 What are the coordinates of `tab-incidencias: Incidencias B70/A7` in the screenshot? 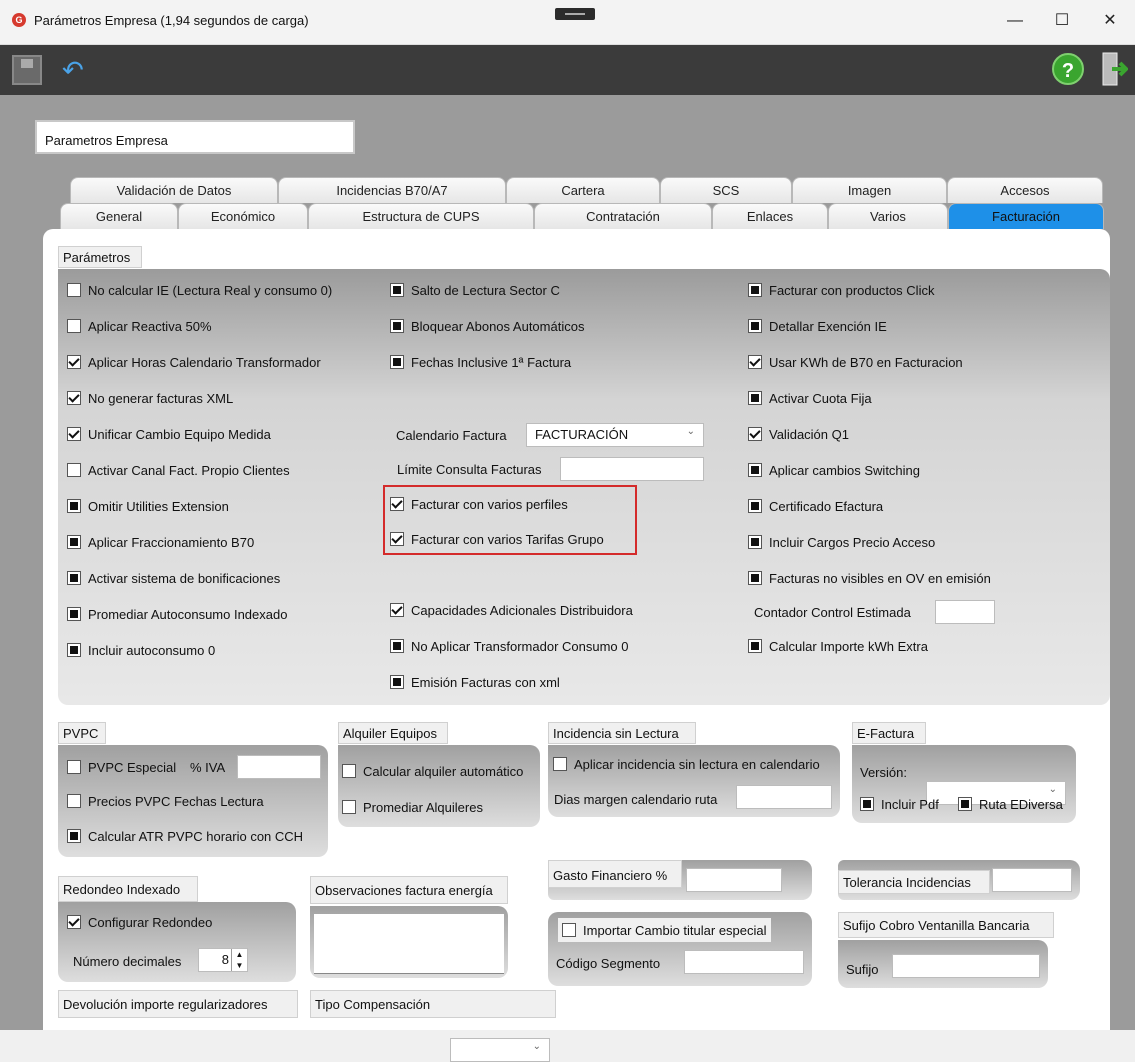 It's located at (392, 190).